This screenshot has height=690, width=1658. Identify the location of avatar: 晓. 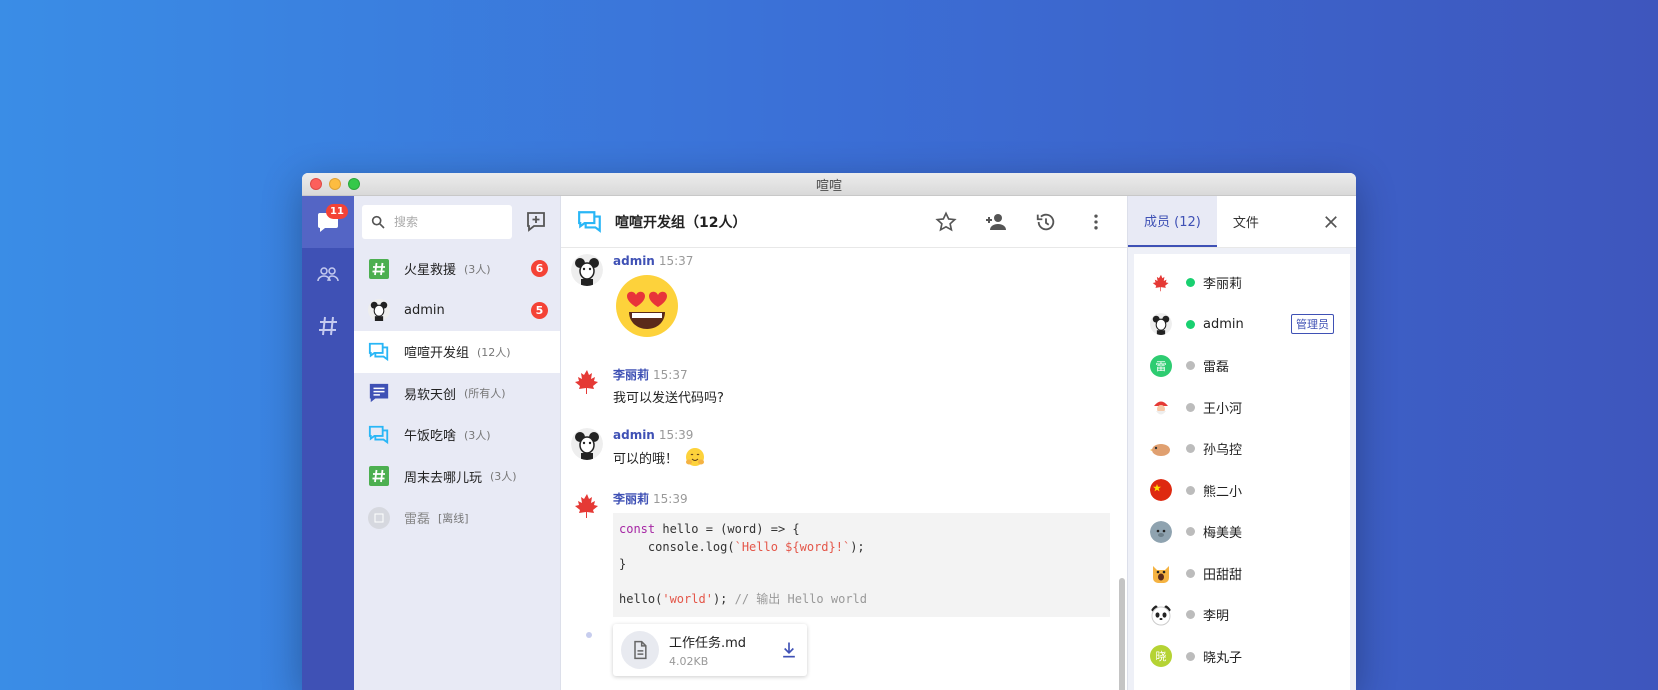
(1161, 656).